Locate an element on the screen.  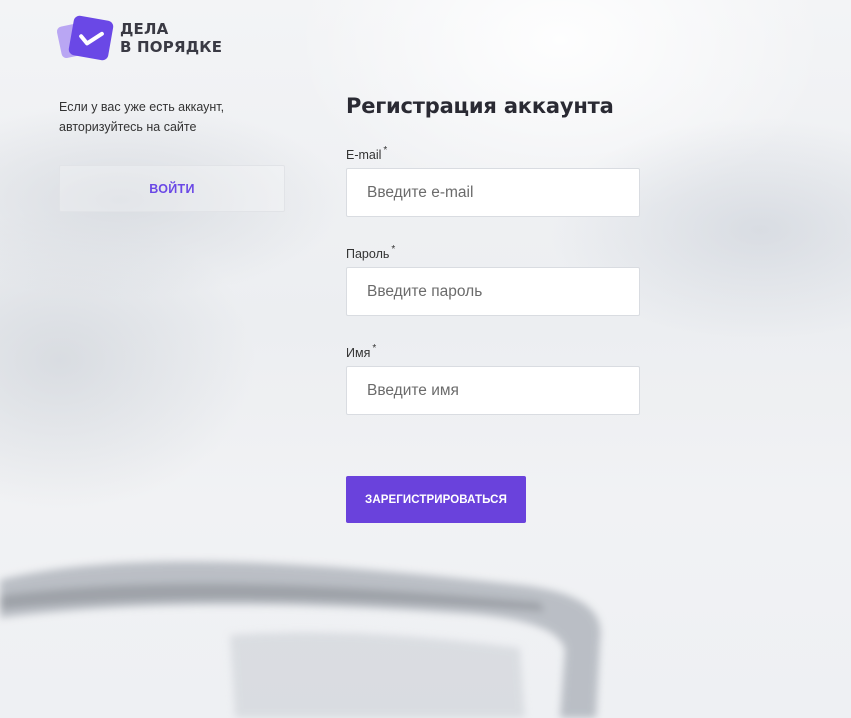
brand-name: ДЕЛА В ПОРЯДКЕ is located at coordinates (171, 38).